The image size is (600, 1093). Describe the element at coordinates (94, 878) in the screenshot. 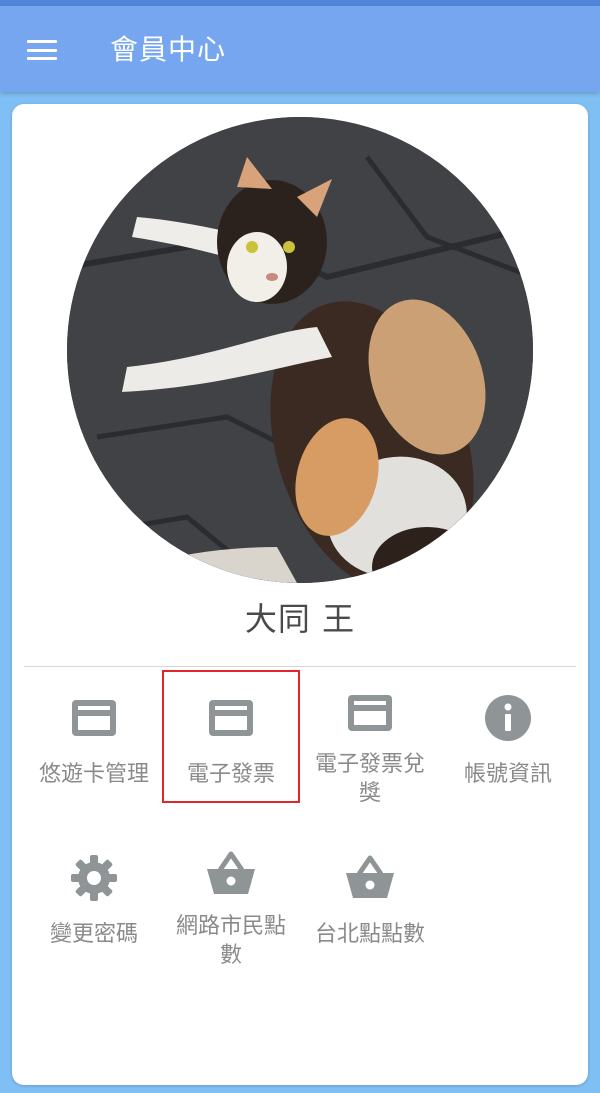

I see `gear-icon` at that location.